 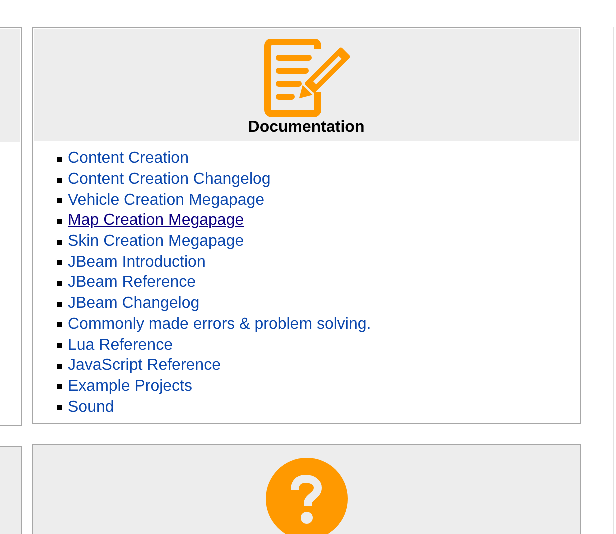 What do you see at coordinates (307, 78) in the screenshot?
I see `document-pencil-icon` at bounding box center [307, 78].